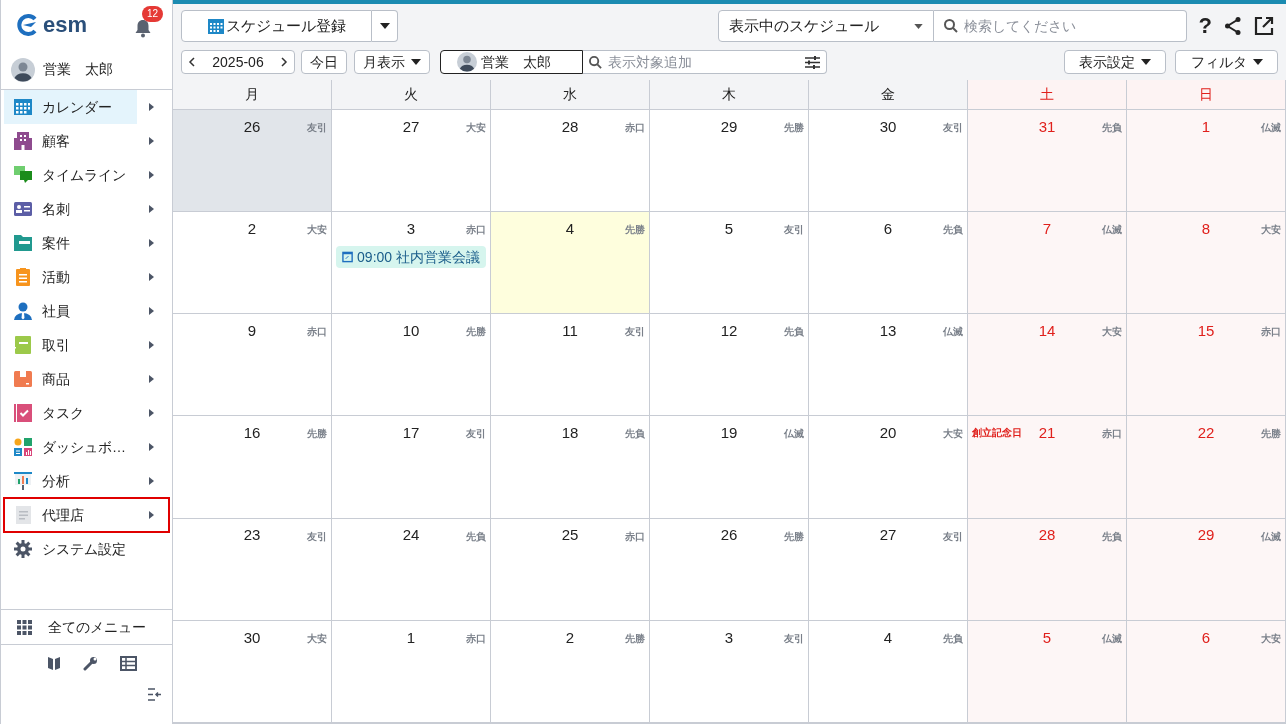 This screenshot has width=1286, height=724. Describe the element at coordinates (888, 365) in the screenshot. I see `day-cell: 13 仏滅` at that location.